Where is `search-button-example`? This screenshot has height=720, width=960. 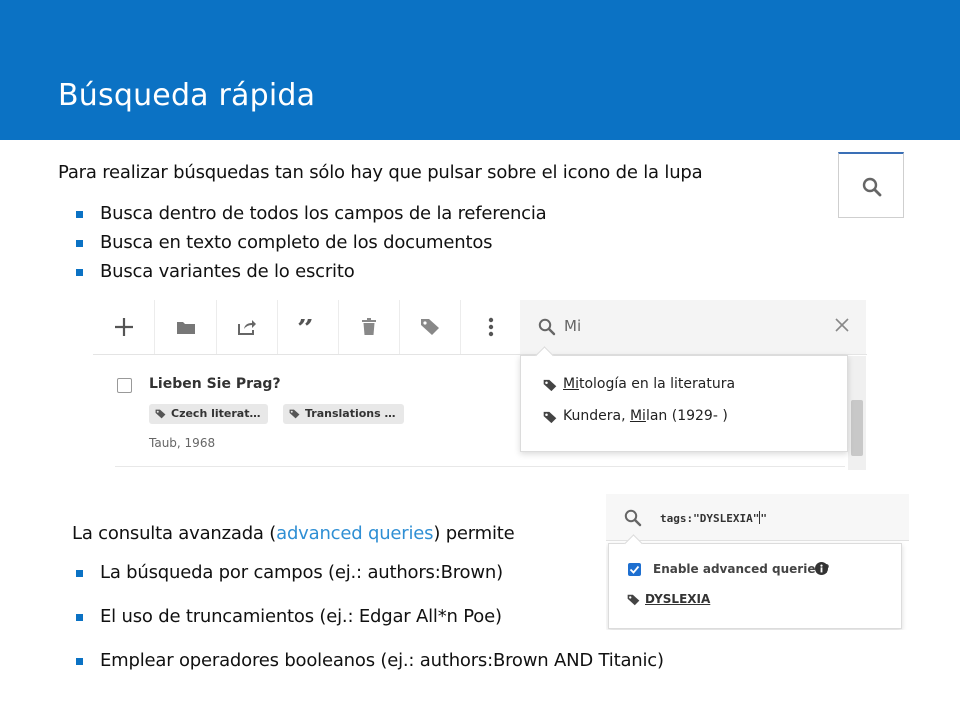
search-button-example is located at coordinates (871, 185).